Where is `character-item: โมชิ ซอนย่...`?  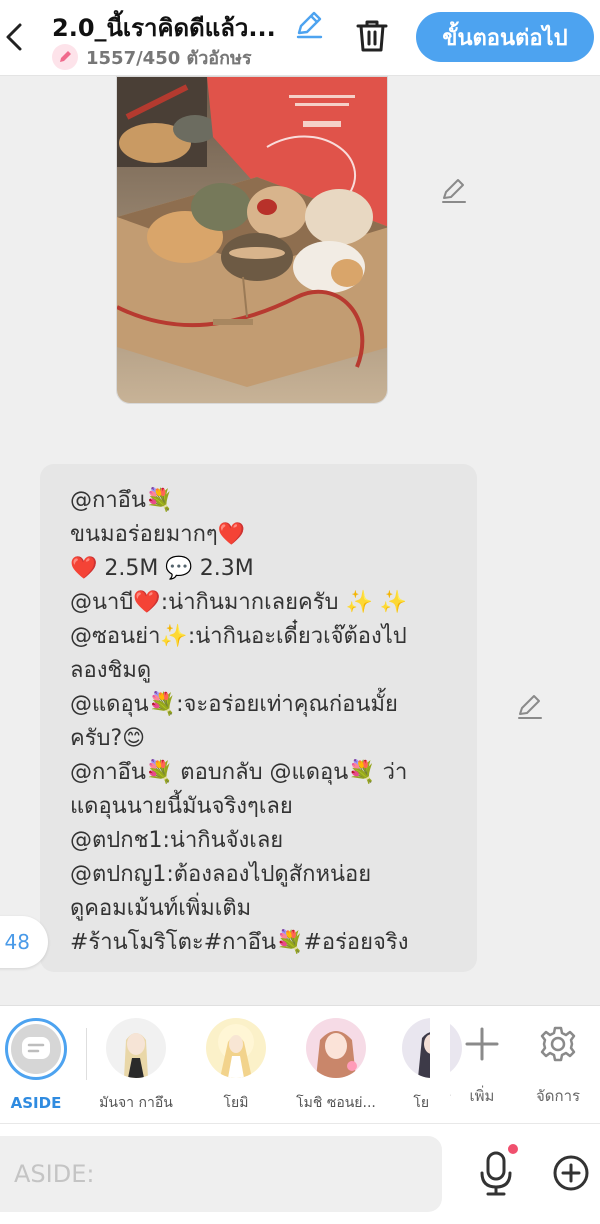 character-item: โมชิ ซอนย่... is located at coordinates (336, 1066).